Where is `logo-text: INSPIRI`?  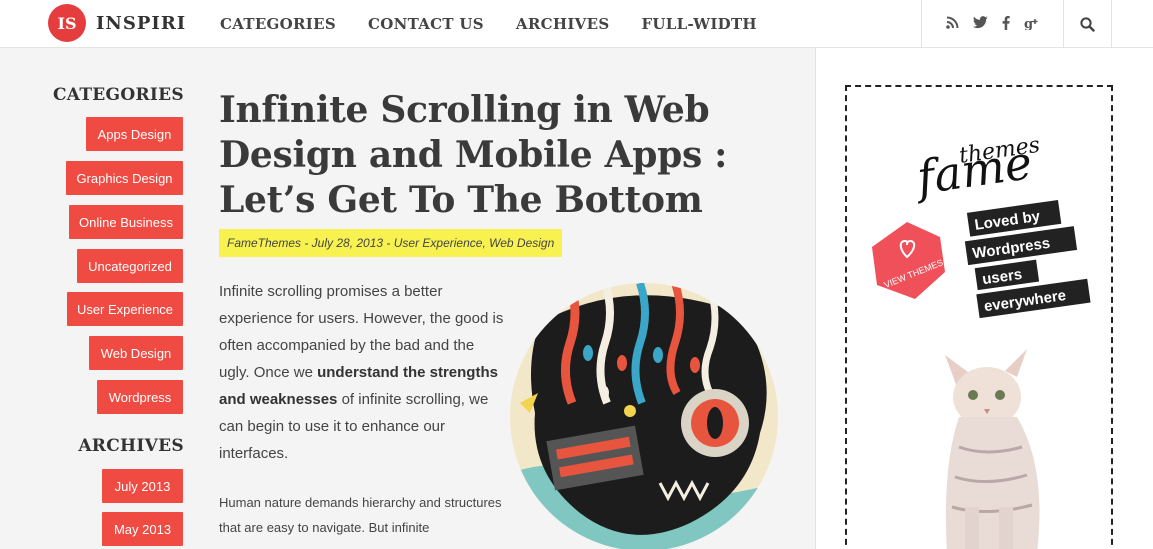
logo-text: INSPIRI is located at coordinates (141, 23).